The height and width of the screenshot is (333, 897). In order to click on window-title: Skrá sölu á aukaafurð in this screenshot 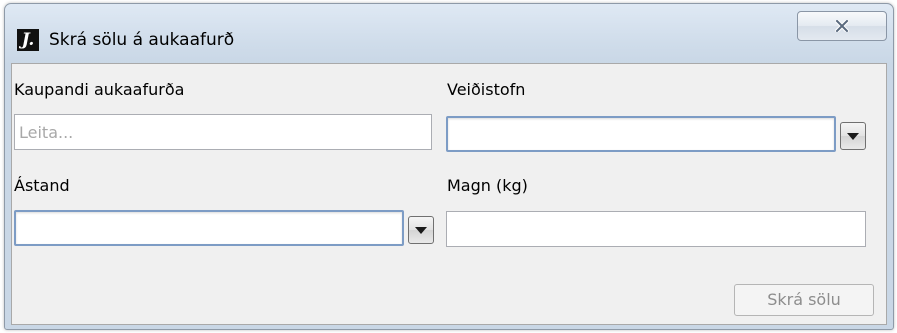, I will do `click(142, 40)`.